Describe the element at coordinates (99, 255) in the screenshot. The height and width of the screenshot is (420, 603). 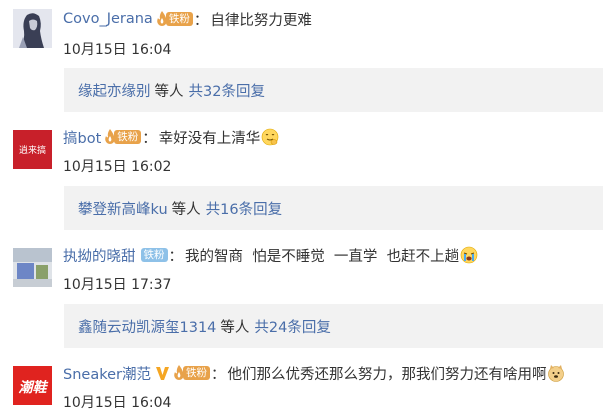
I see `username: 执拗的晓甜` at that location.